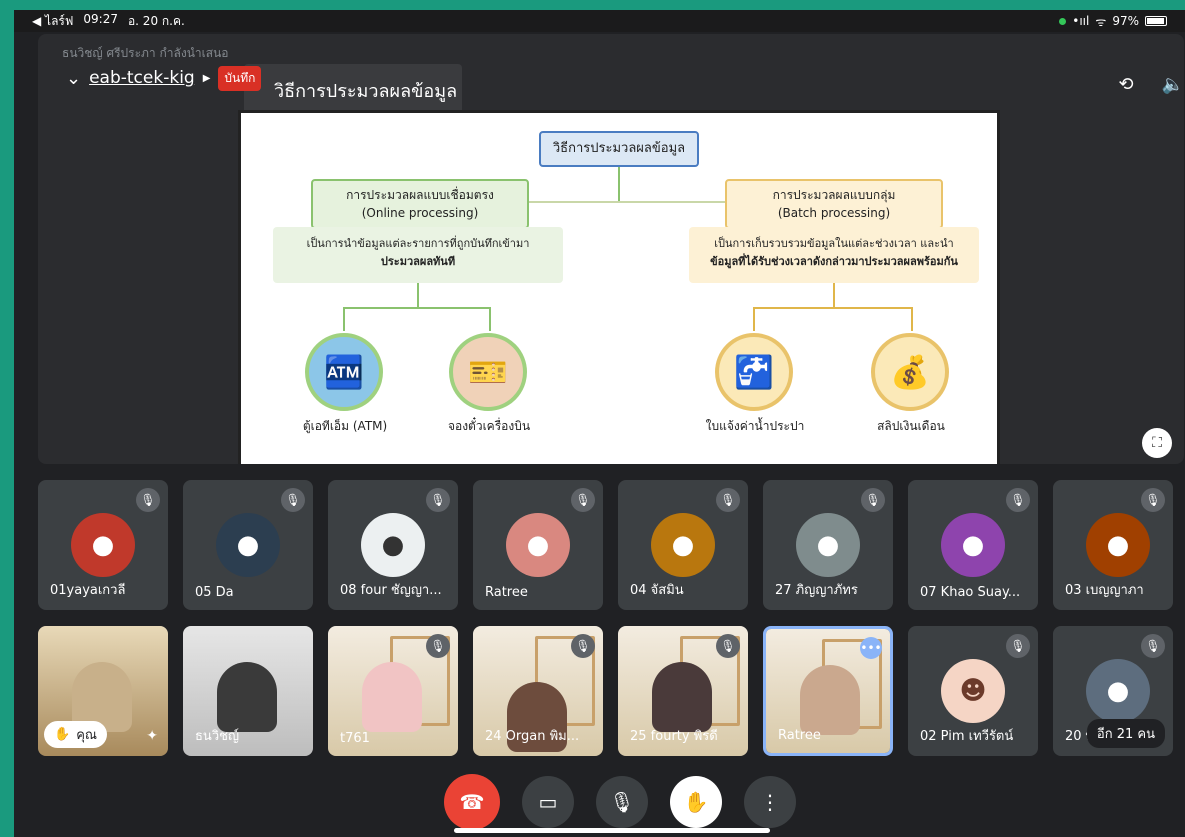  Describe the element at coordinates (506, 592) in the screenshot. I see `participant-name: Ratree` at that location.